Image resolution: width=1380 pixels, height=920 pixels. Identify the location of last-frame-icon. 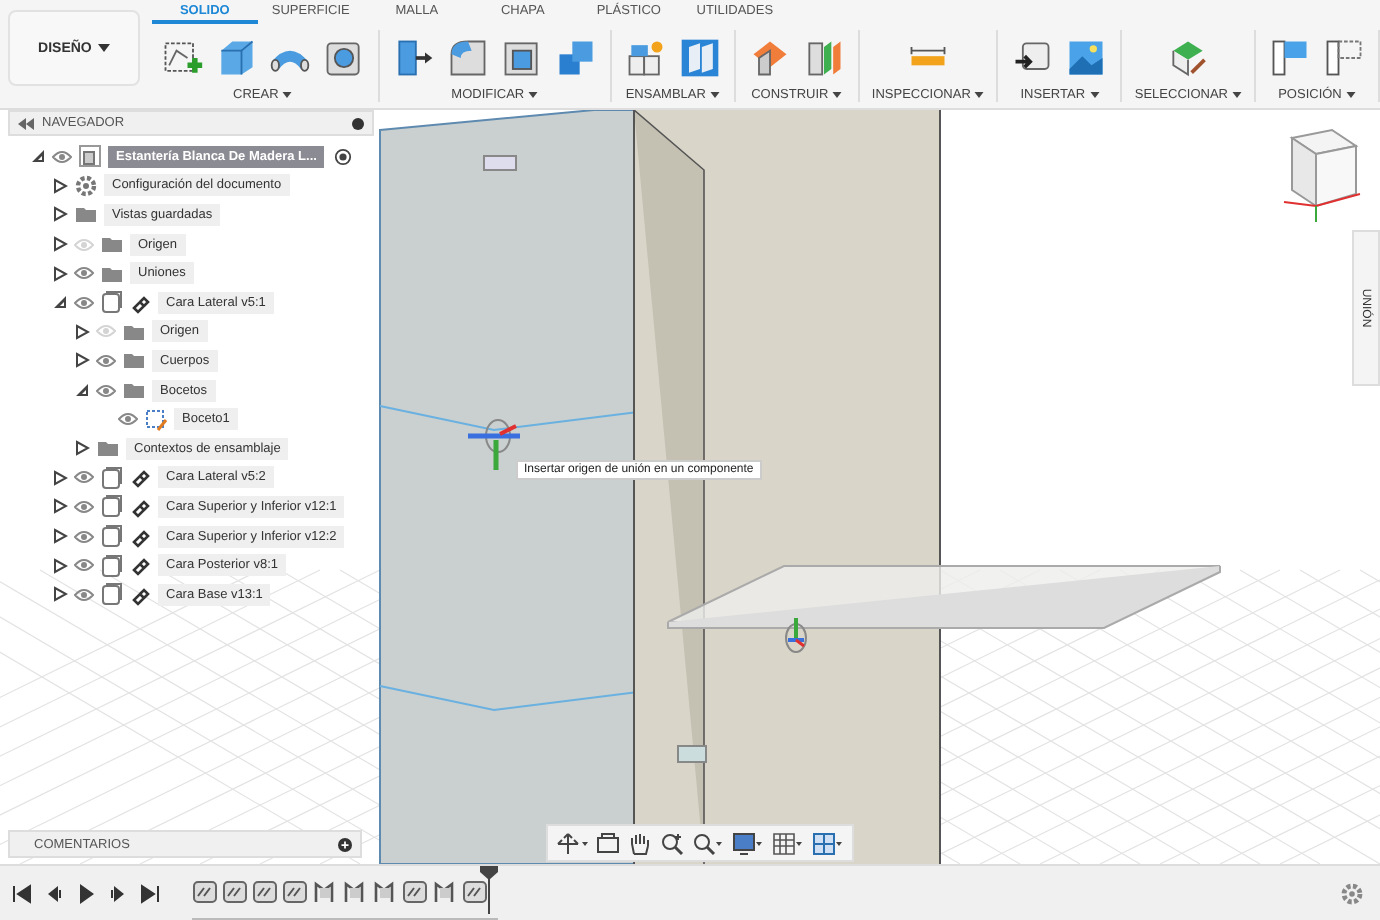
(150, 893).